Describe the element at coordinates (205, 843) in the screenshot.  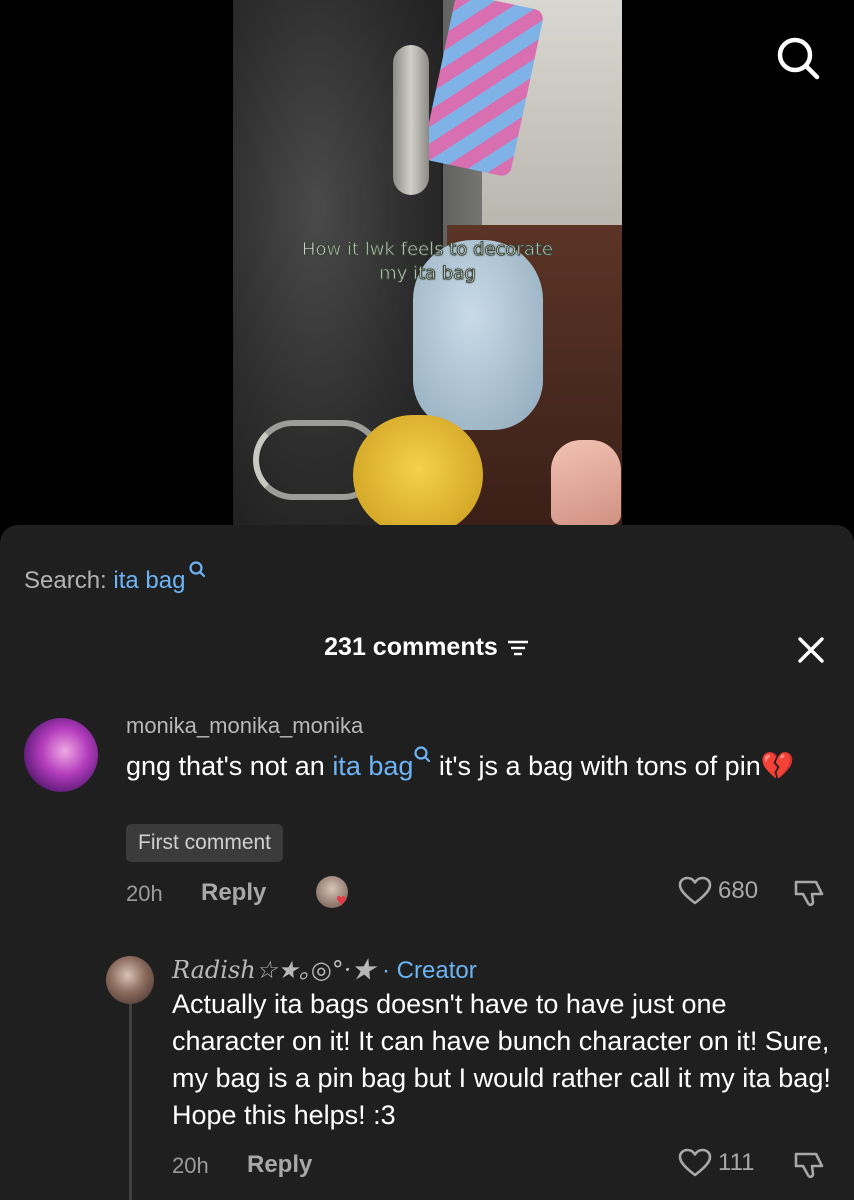
I see `first-comment-badge: First comment` at that location.